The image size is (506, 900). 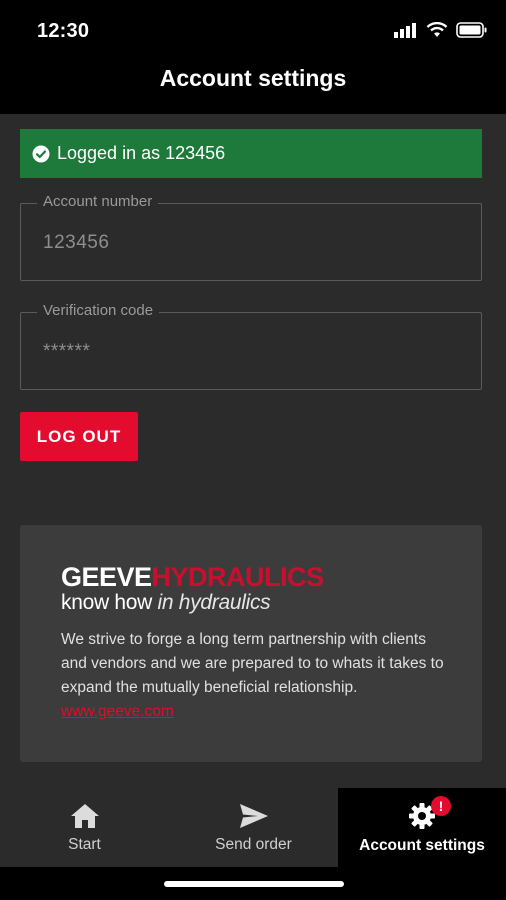 What do you see at coordinates (214, 602) in the screenshot?
I see `tagline-part2: in hydraulics` at bounding box center [214, 602].